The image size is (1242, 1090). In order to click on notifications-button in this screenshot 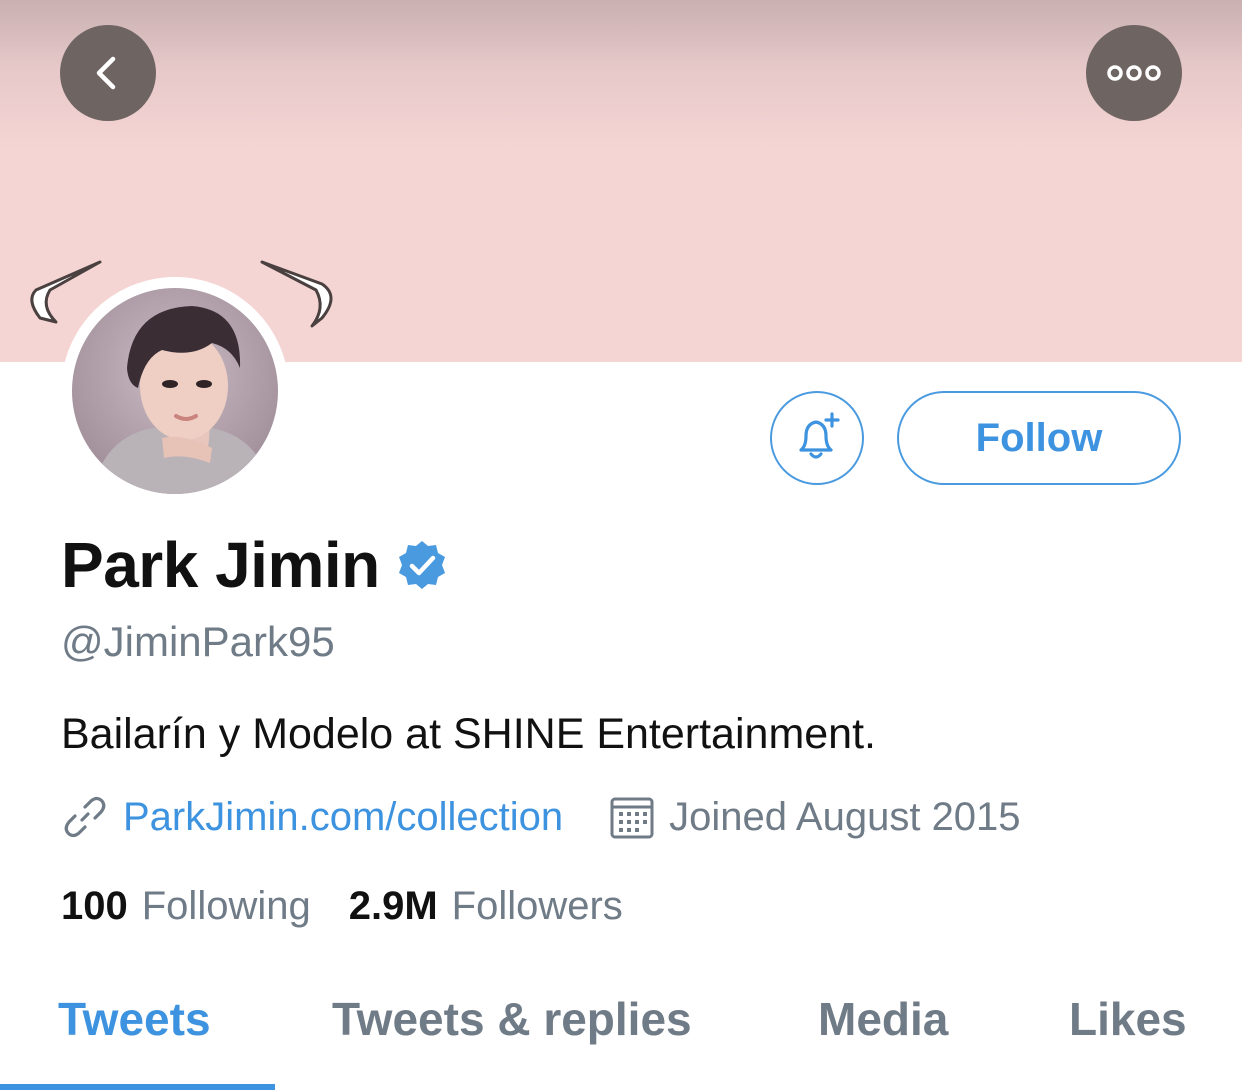, I will do `click(817, 438)`.